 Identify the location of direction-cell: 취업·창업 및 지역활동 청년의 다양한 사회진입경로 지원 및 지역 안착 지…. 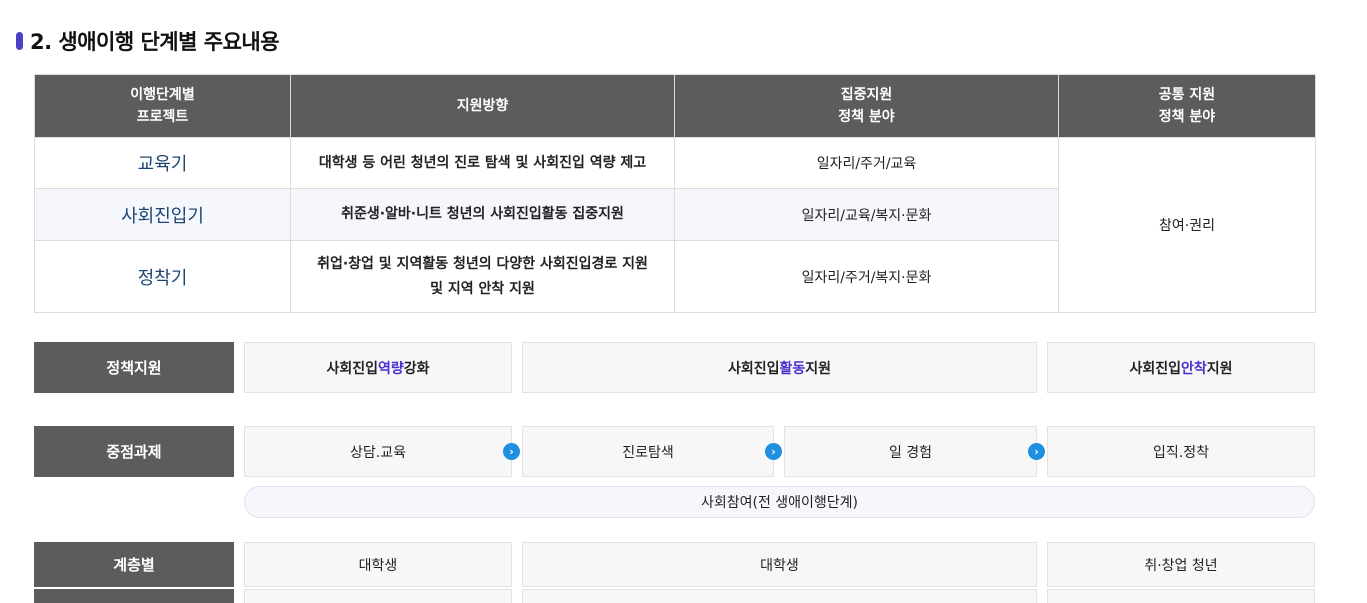
(482, 276).